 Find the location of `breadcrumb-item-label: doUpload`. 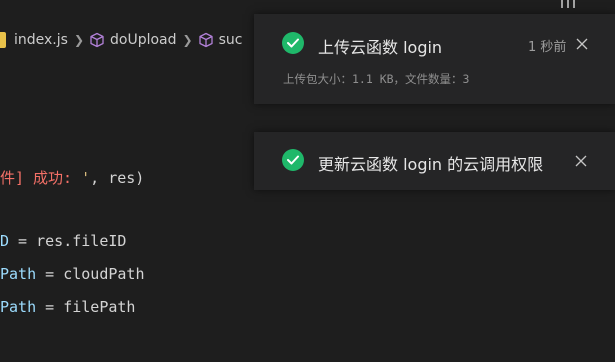

breadcrumb-item-label: doUpload is located at coordinates (143, 40).